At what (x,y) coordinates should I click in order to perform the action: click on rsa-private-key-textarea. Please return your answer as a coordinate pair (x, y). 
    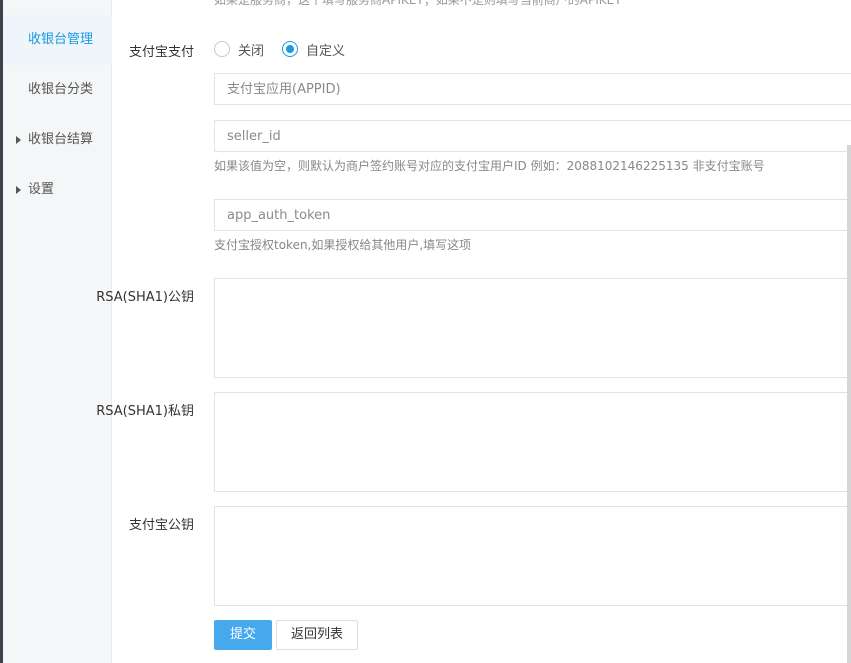
    Looking at the image, I should click on (532, 442).